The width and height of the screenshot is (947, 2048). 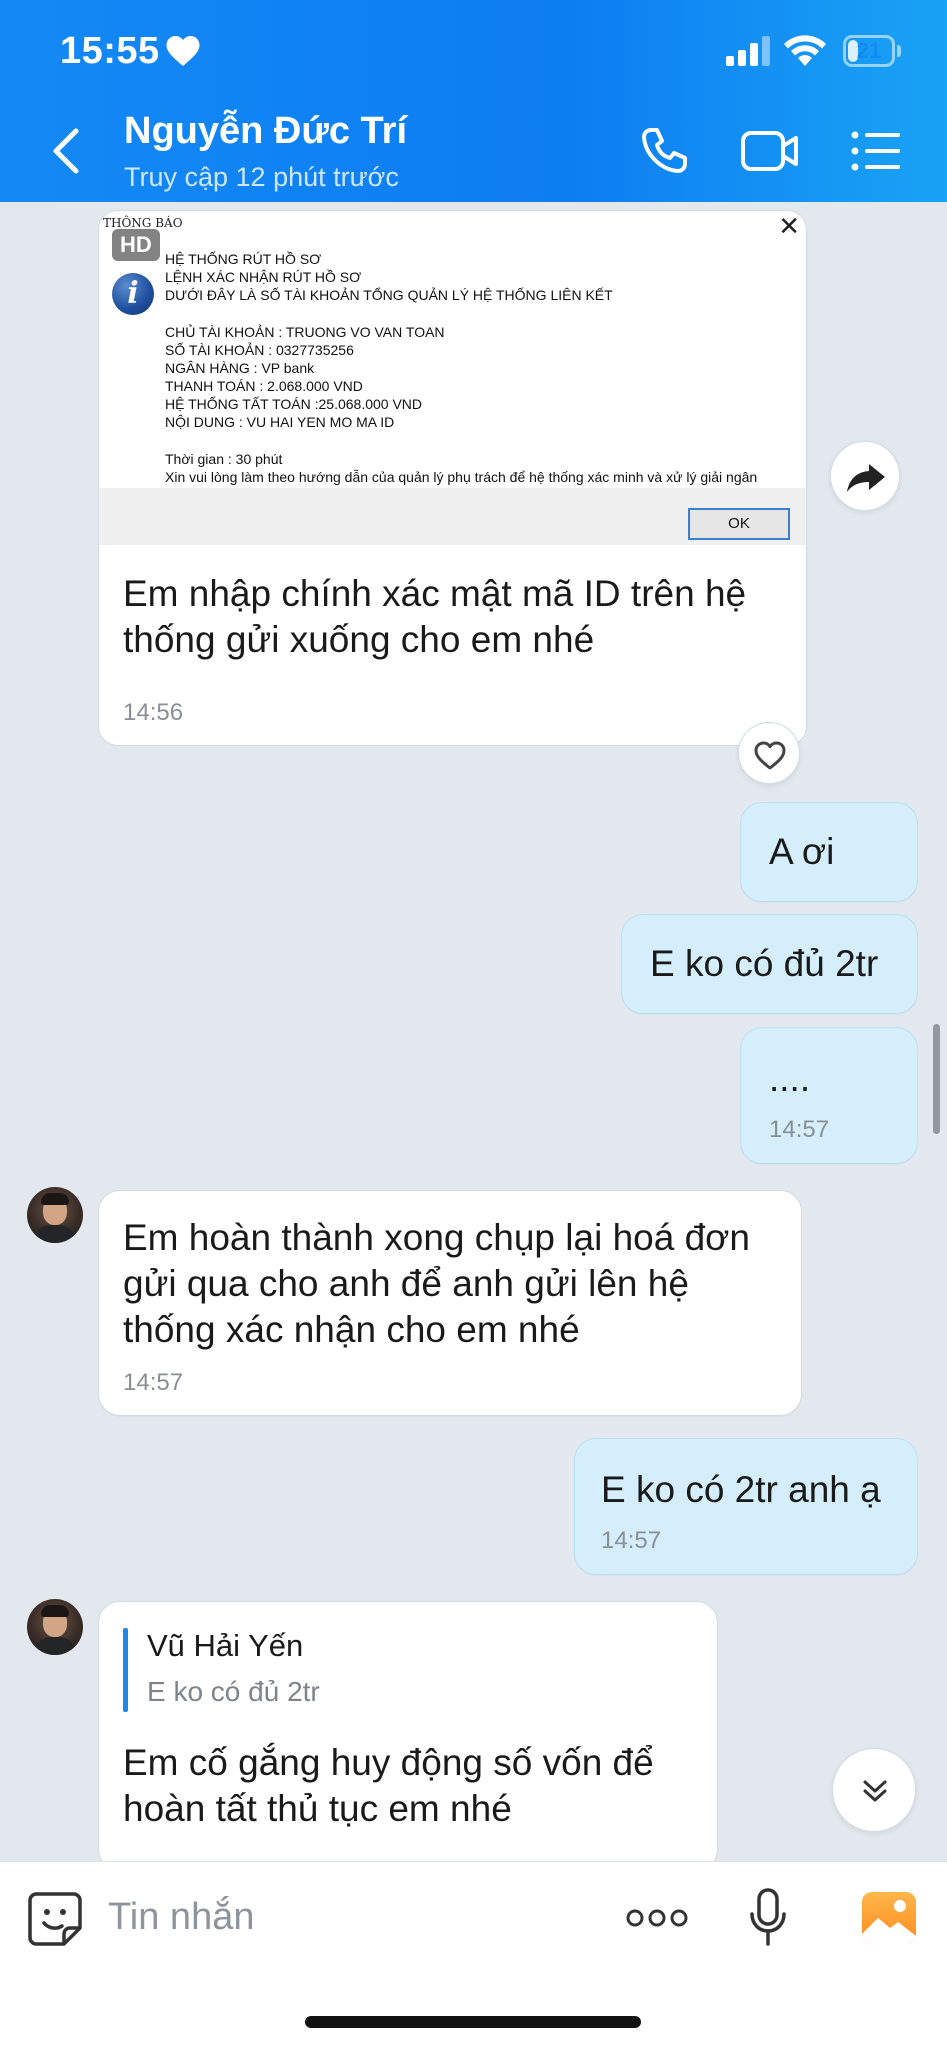 I want to click on dialog-title: THÔNG BÁO, so click(x=143, y=223).